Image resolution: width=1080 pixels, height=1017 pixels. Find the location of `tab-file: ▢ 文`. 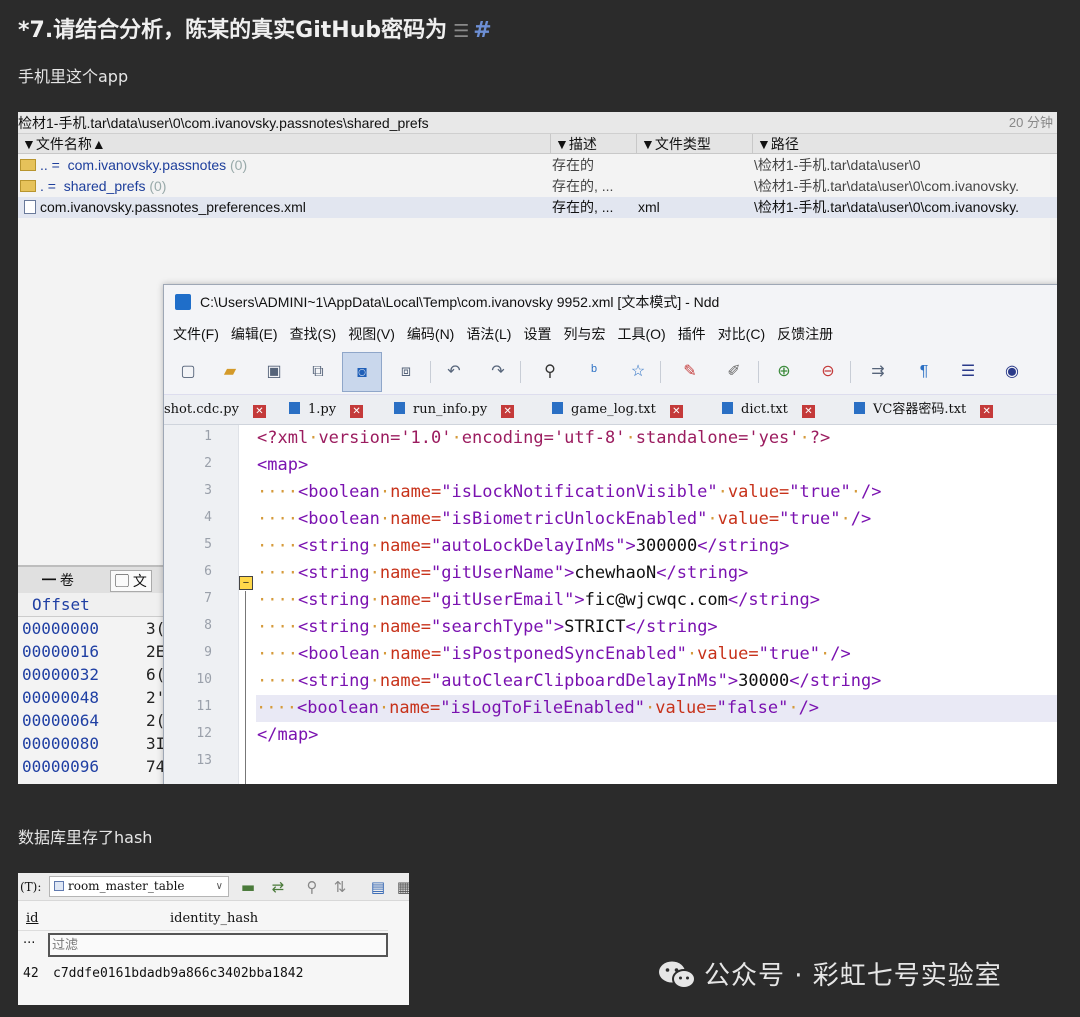

tab-file: ▢ 文 is located at coordinates (131, 581).